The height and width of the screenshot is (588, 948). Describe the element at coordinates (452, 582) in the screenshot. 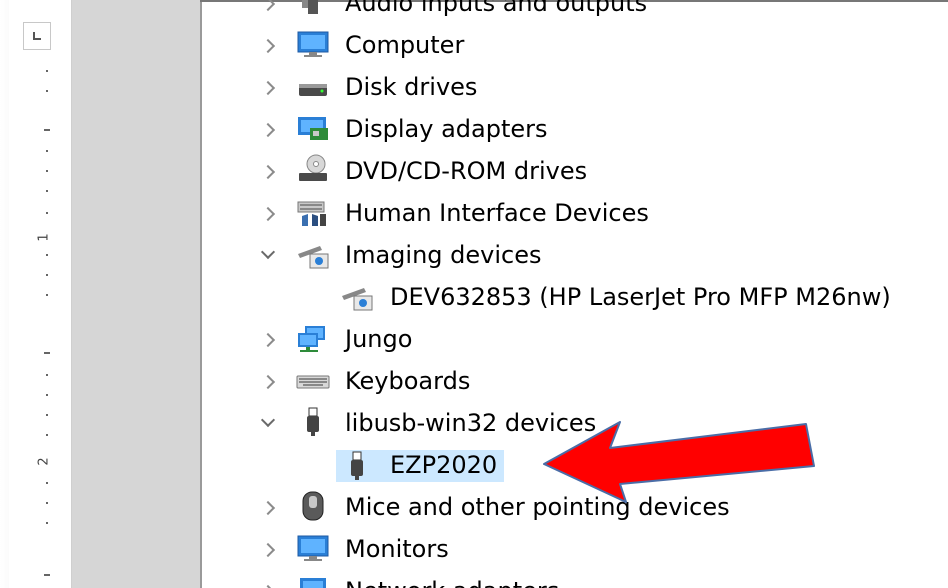

I see `tree-item-label: Network adapters` at that location.